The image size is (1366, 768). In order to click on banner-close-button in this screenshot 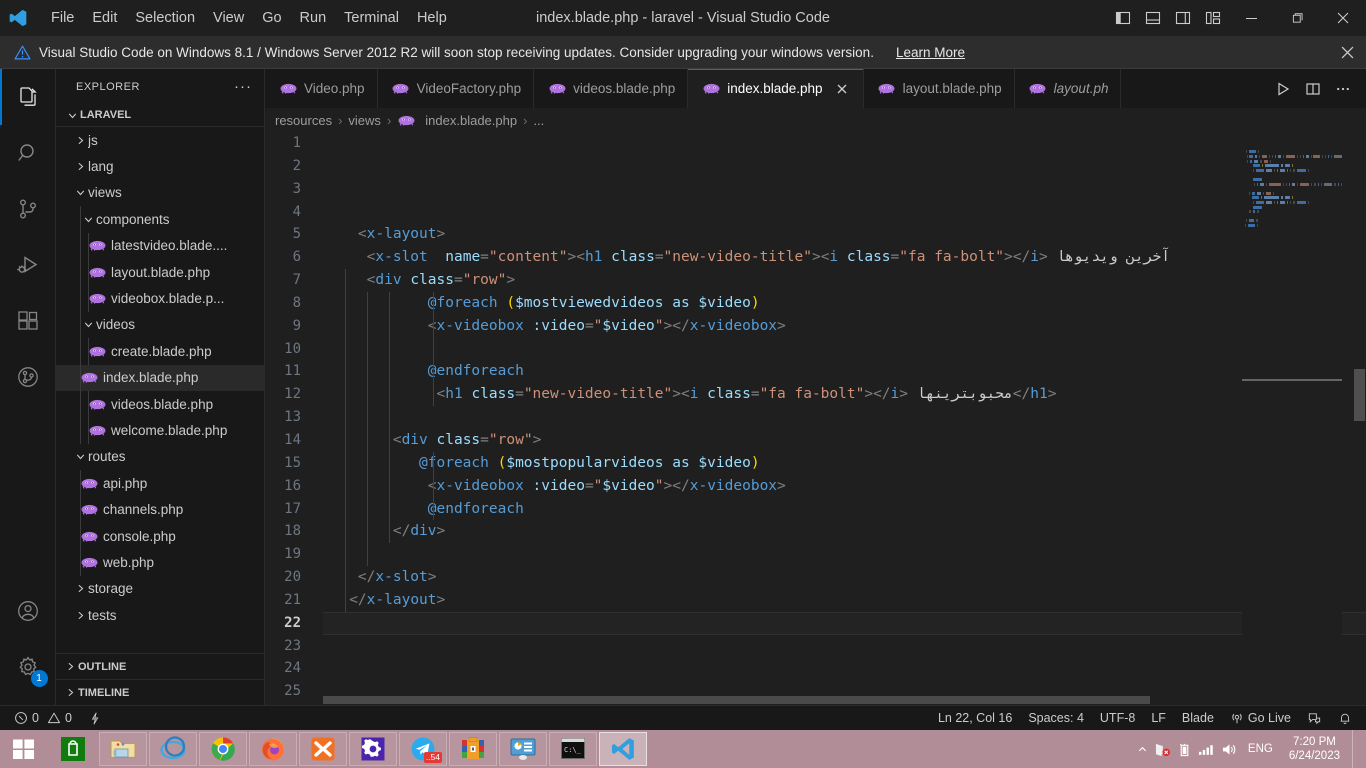, I will do `click(1347, 52)`.